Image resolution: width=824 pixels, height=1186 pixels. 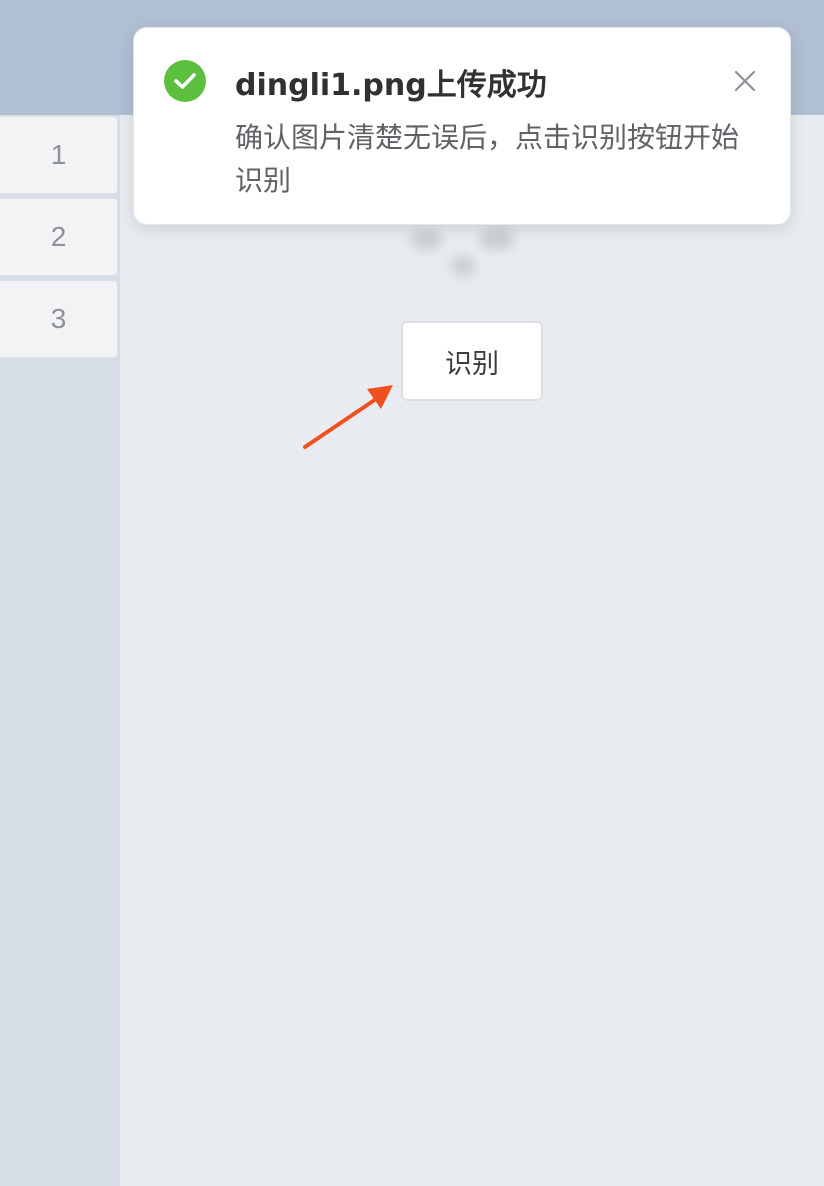 What do you see at coordinates (60, 650) in the screenshot?
I see `sidebar: 1 2 3` at bounding box center [60, 650].